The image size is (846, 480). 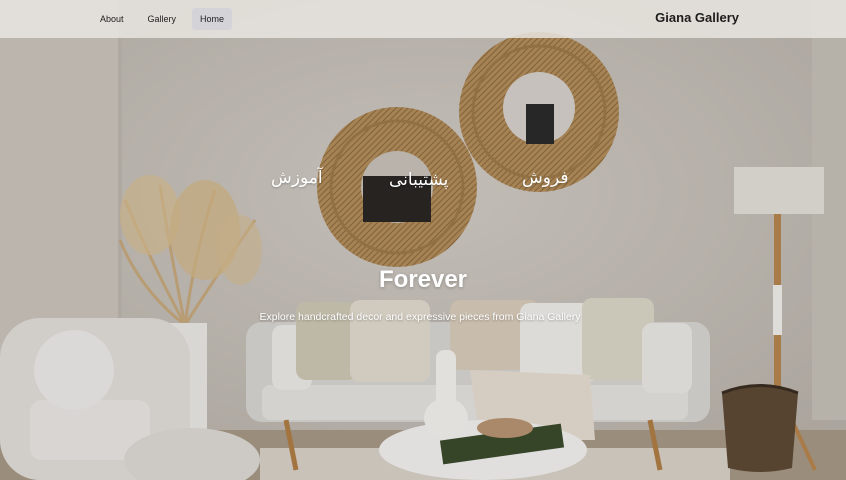 What do you see at coordinates (112, 19) in the screenshot?
I see `nav-link-about: About` at bounding box center [112, 19].